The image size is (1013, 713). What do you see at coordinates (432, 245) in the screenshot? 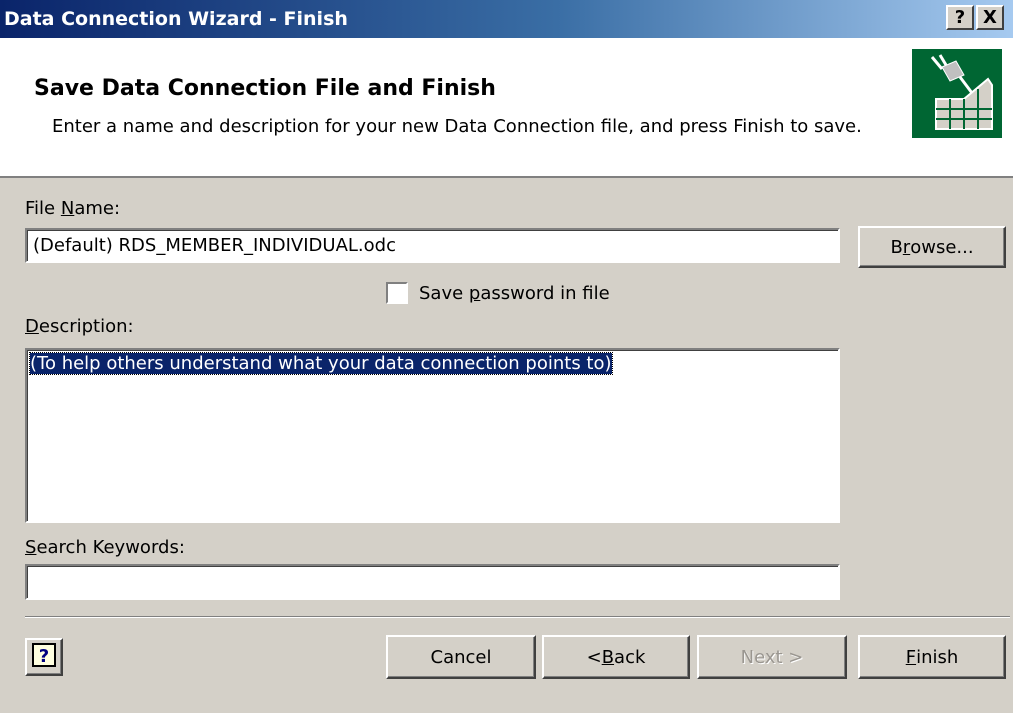
I see `file-name-input: (Default) RDS_MEMBER_INDIVIDUAL.odc` at bounding box center [432, 245].